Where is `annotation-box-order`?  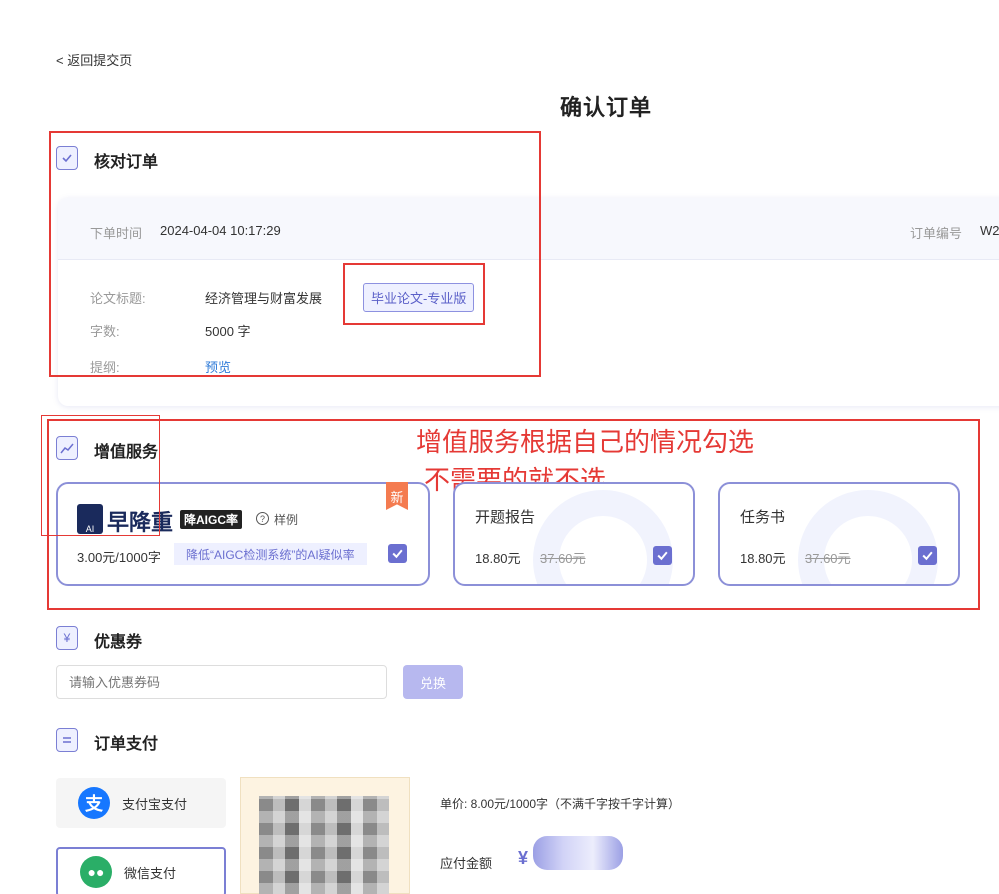
annotation-box-order is located at coordinates (295, 254).